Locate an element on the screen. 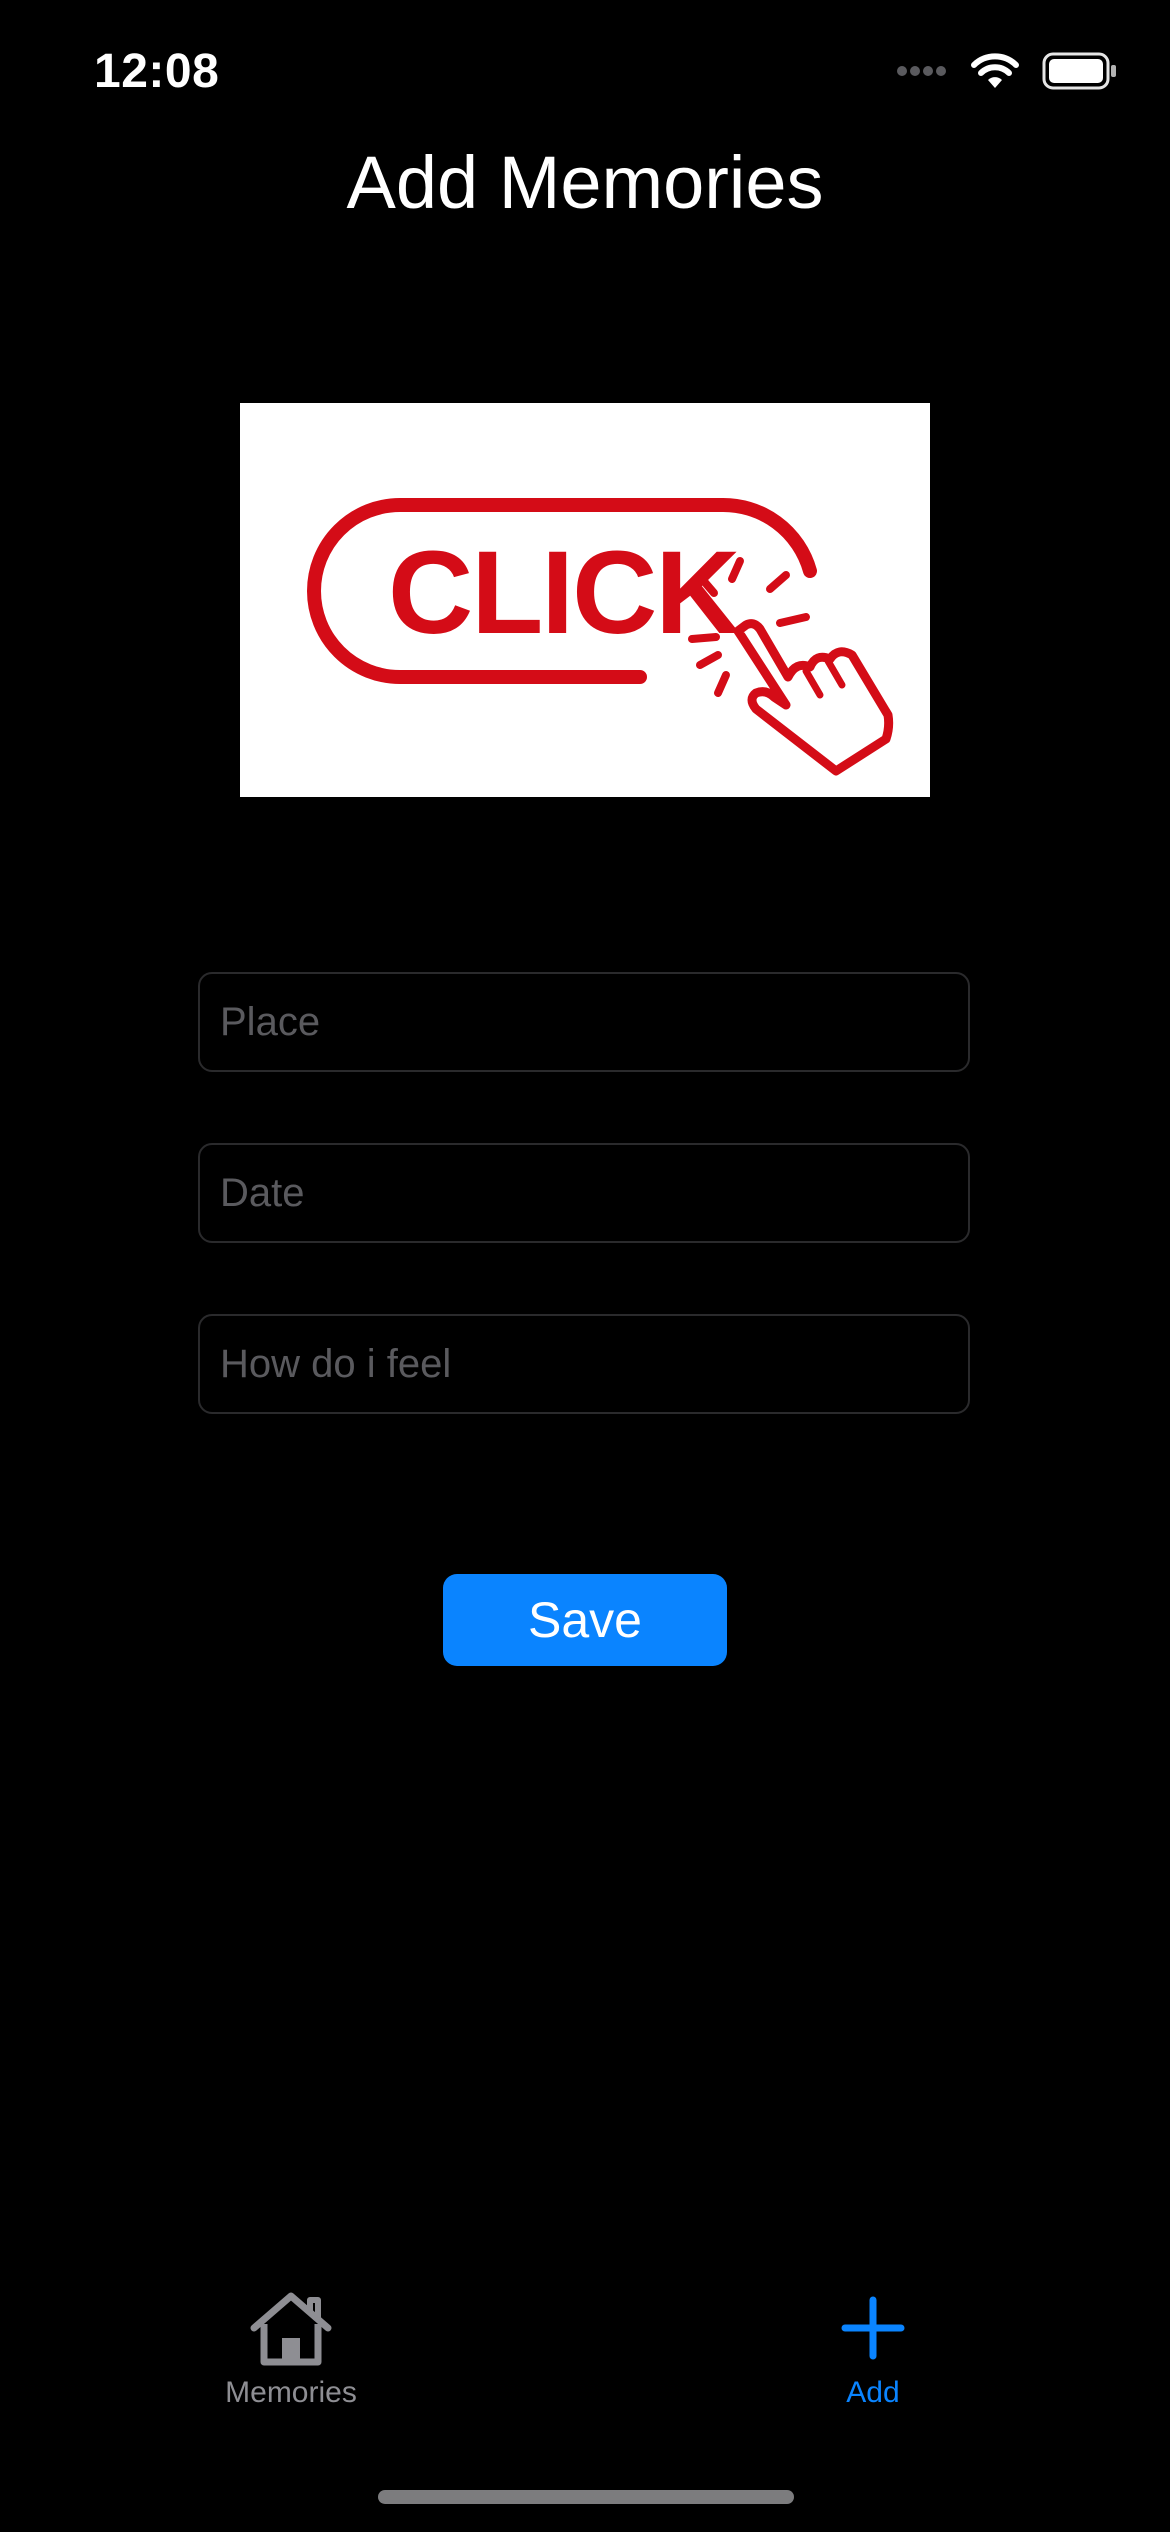 This screenshot has height=2532, width=1170. status-time: 12:08 is located at coordinates (157, 71).